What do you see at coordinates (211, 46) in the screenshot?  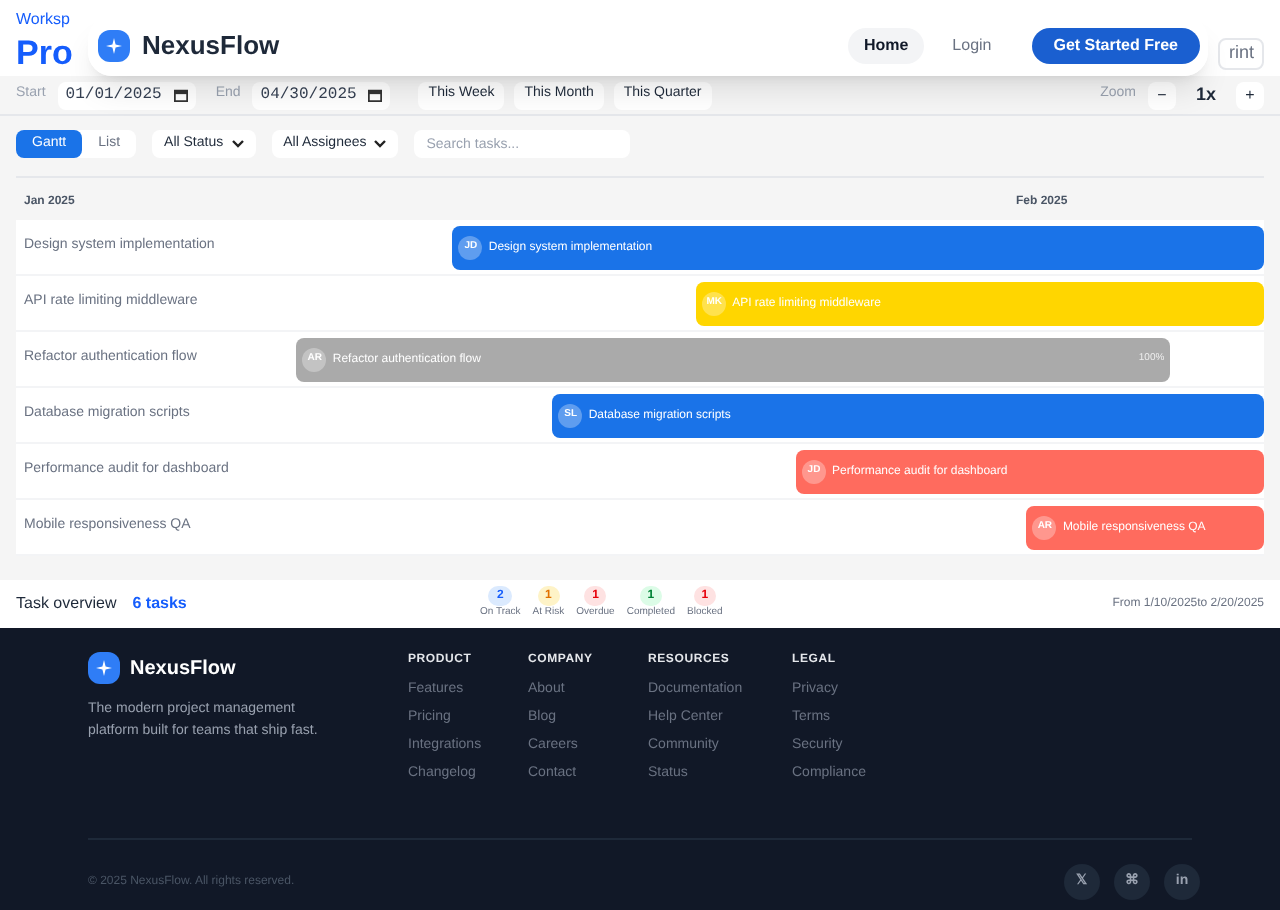 I see `brand-name: NexusFlow` at bounding box center [211, 46].